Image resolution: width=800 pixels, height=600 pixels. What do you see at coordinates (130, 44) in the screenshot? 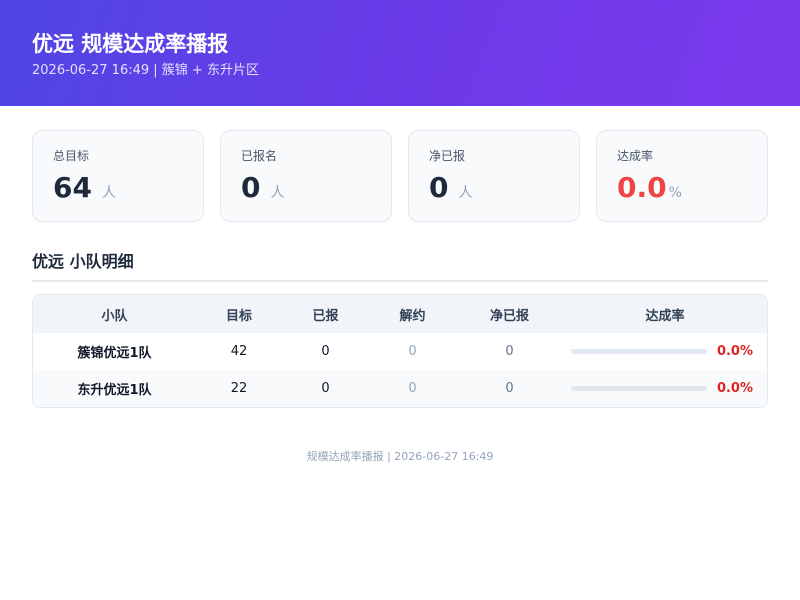
I see `page-title: 优远 规模达成率播报` at bounding box center [130, 44].